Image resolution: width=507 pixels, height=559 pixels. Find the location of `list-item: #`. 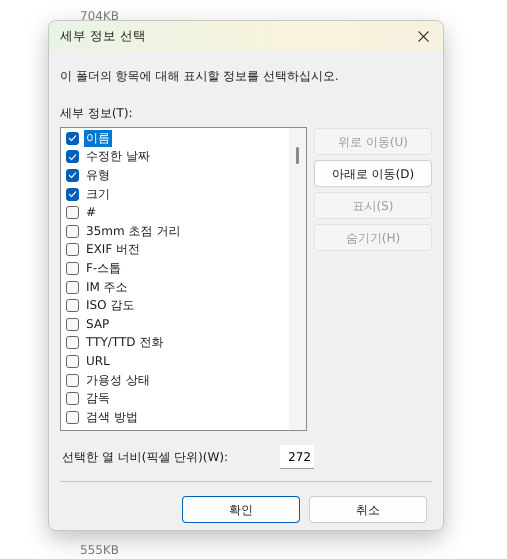

list-item: # is located at coordinates (91, 213).